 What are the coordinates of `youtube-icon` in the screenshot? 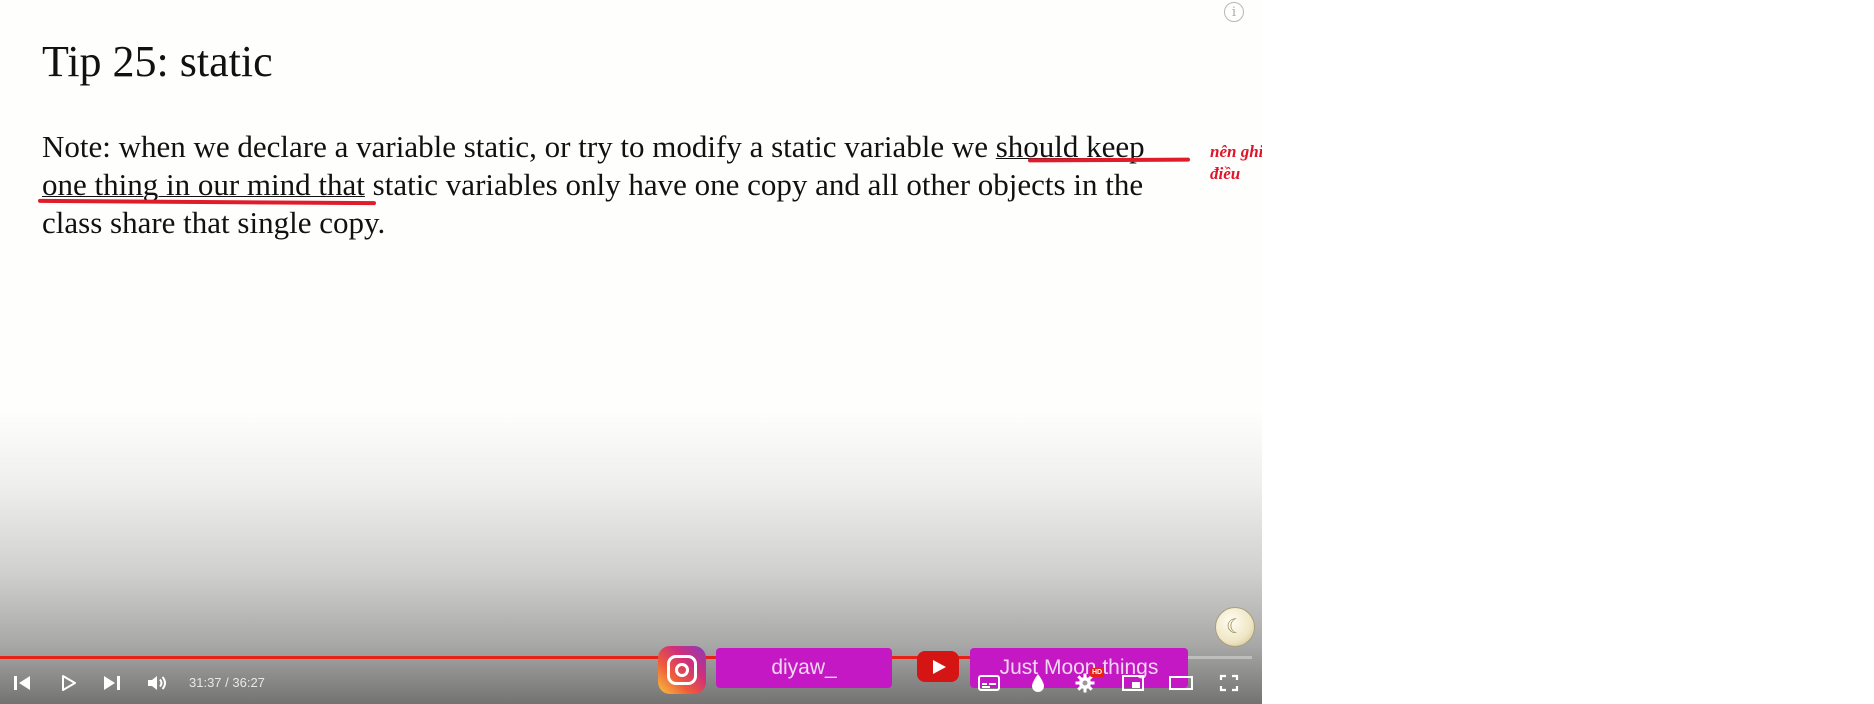 It's located at (938, 666).